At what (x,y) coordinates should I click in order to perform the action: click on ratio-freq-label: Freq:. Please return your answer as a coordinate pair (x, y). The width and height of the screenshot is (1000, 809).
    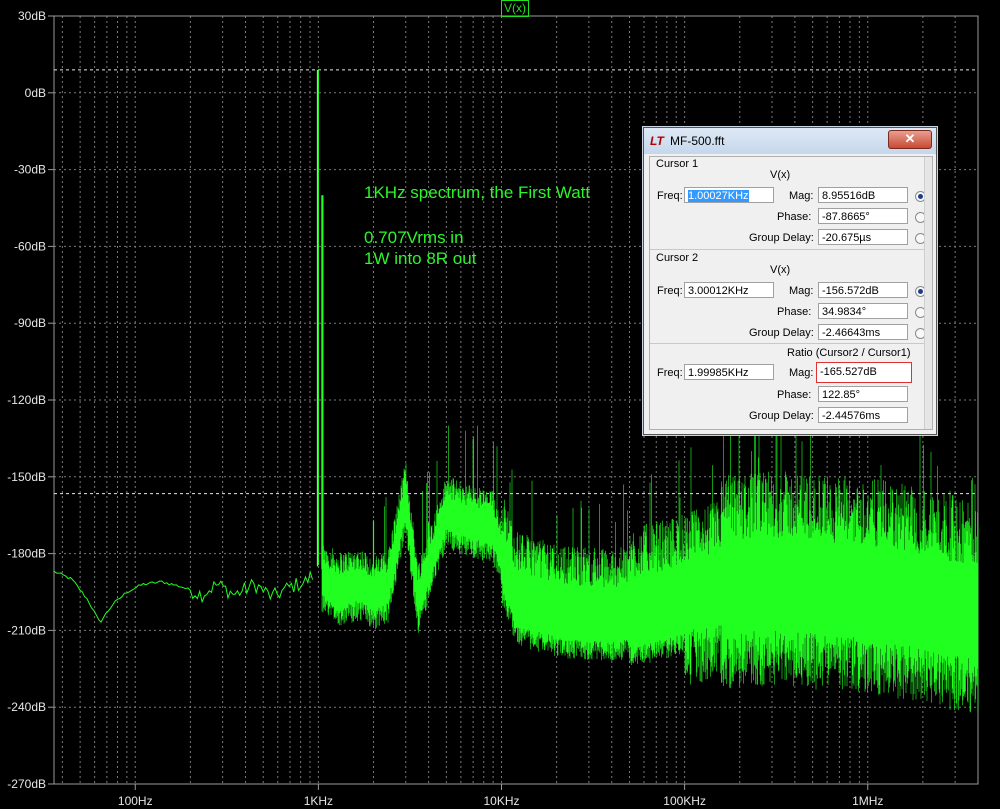
    Looking at the image, I should click on (670, 373).